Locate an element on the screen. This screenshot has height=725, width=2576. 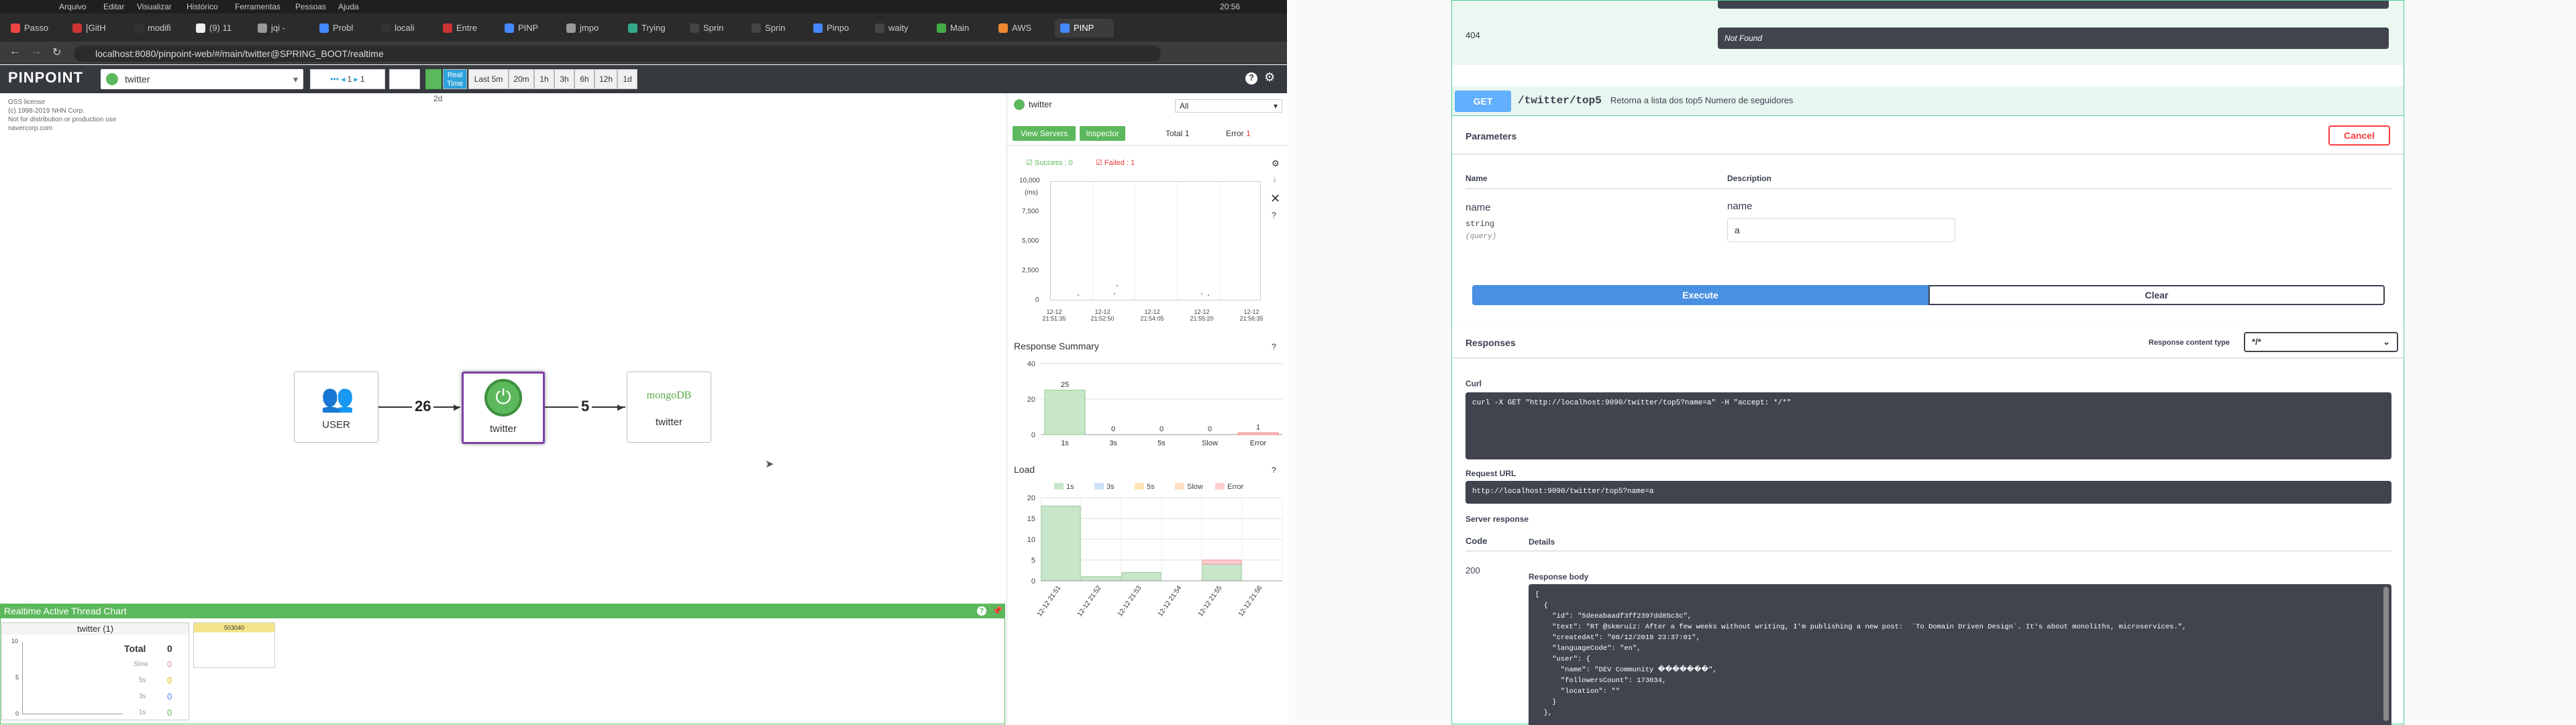
mongodb-node: mongoDB twitter is located at coordinates (669, 407).